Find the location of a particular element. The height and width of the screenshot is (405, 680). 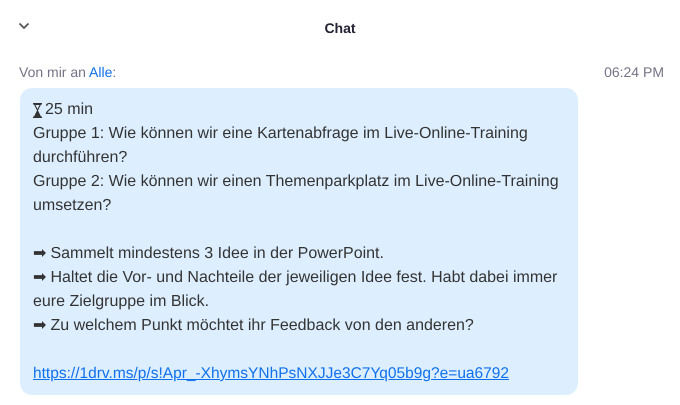

message-line: Gruppe 2: Wie können wir einen Themenparkplatz im Live-Online-Training umsetzen? is located at coordinates (296, 194).